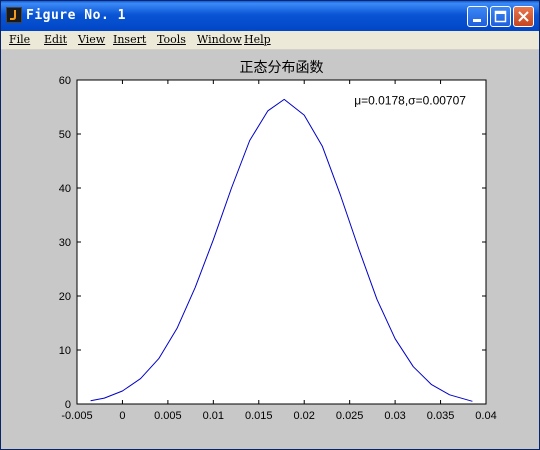  Describe the element at coordinates (76, 416) in the screenshot. I see `x-tick-label: -0.005` at that location.